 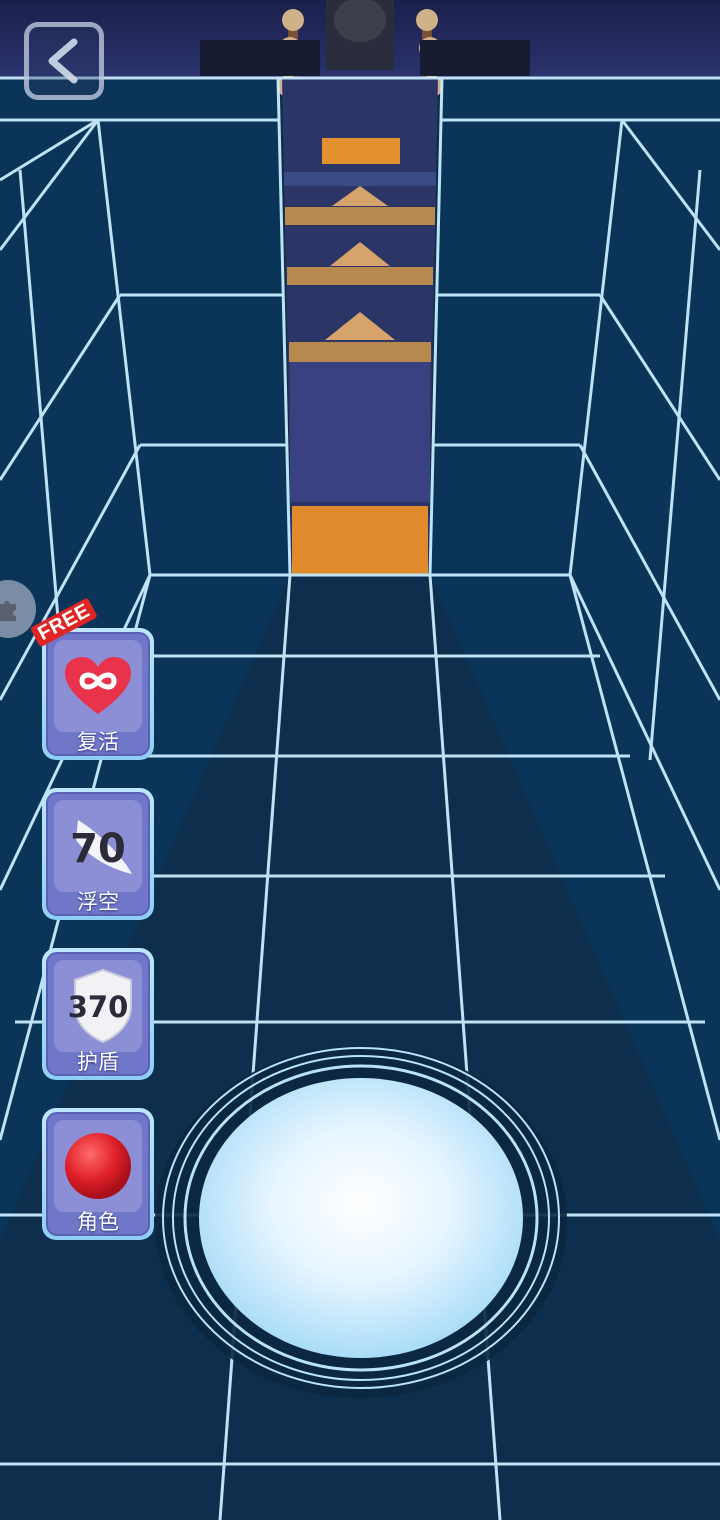 What do you see at coordinates (98, 1222) in the screenshot?
I see `powerup-character-label: 角色` at bounding box center [98, 1222].